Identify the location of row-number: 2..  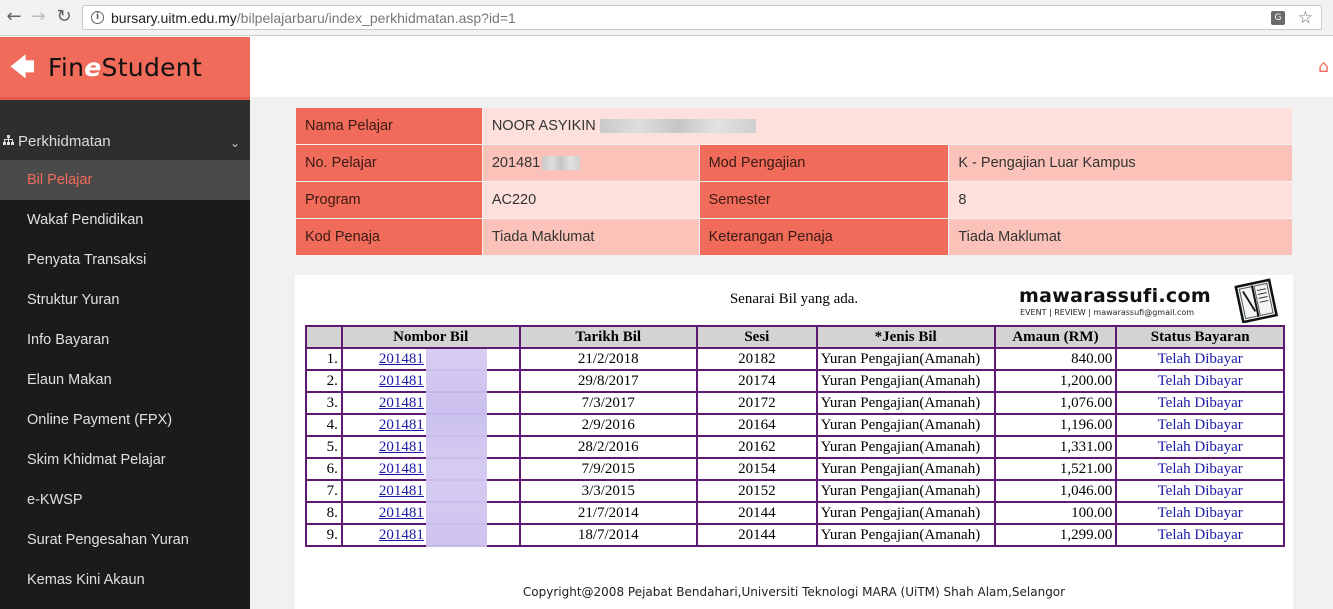
(324, 381).